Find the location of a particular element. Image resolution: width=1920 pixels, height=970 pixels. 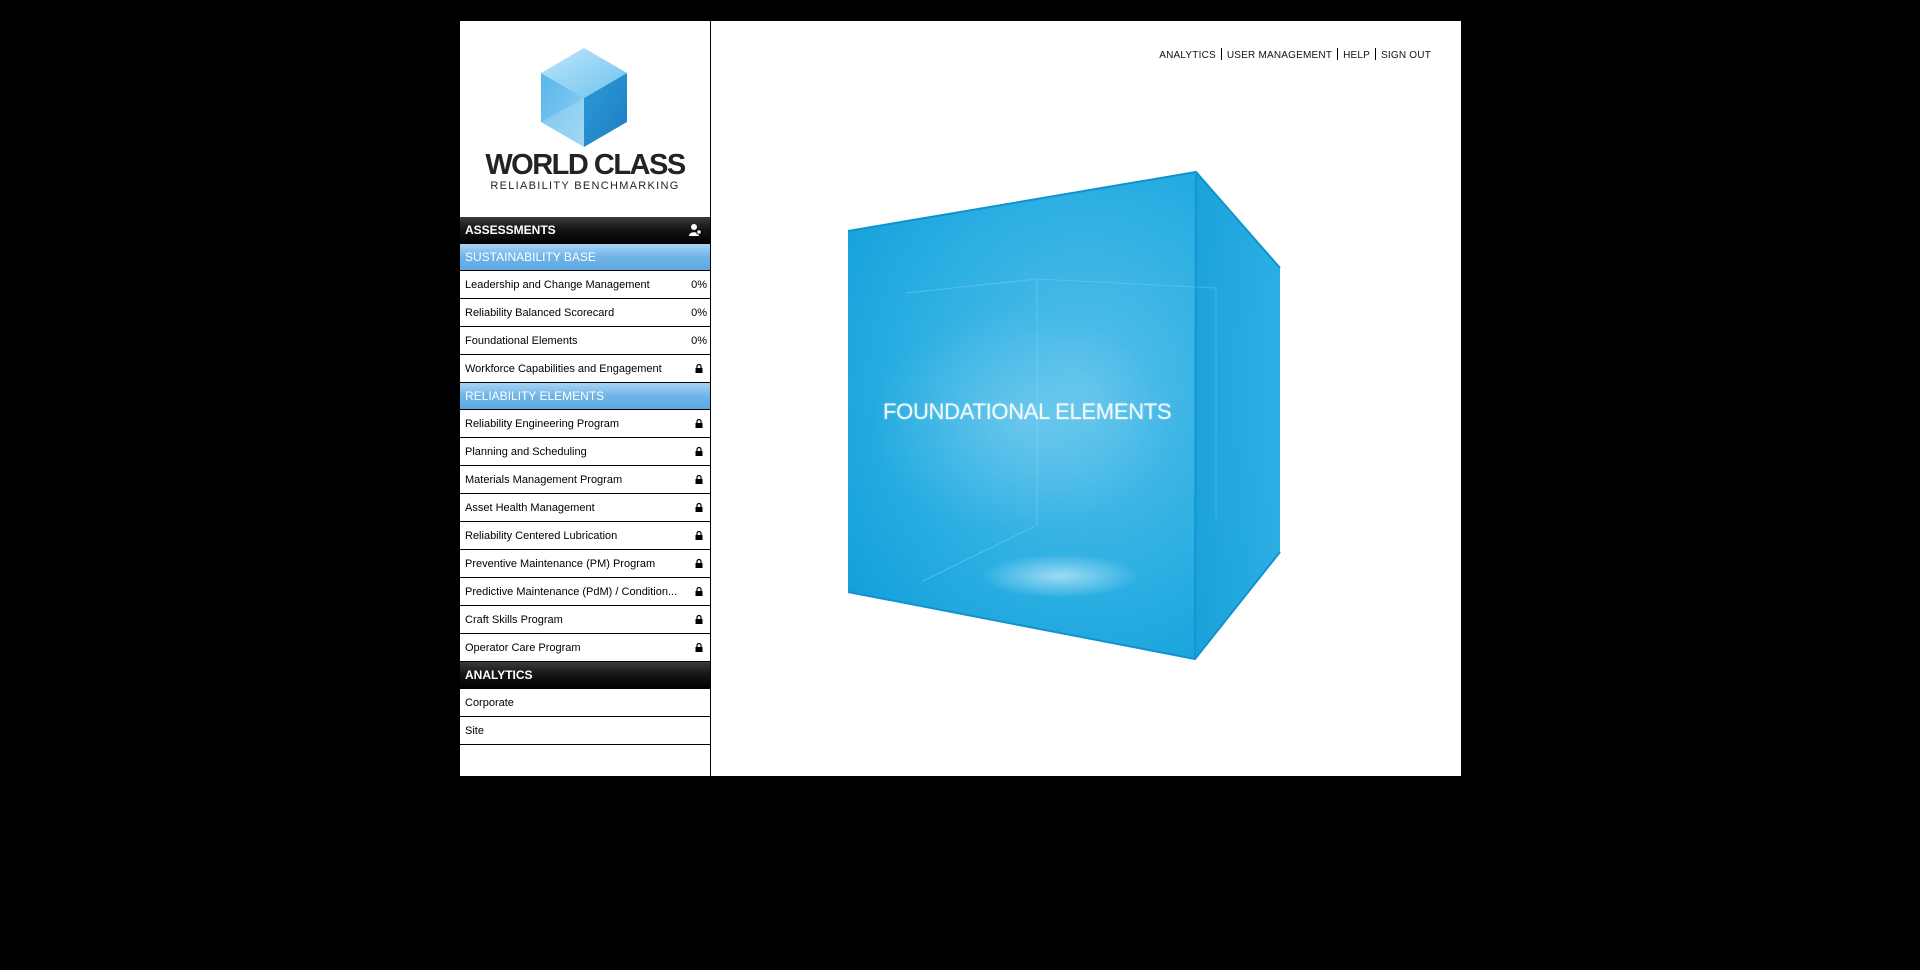

section-reliability-elements: RELIABILITY ELEMENTS is located at coordinates (585, 396).